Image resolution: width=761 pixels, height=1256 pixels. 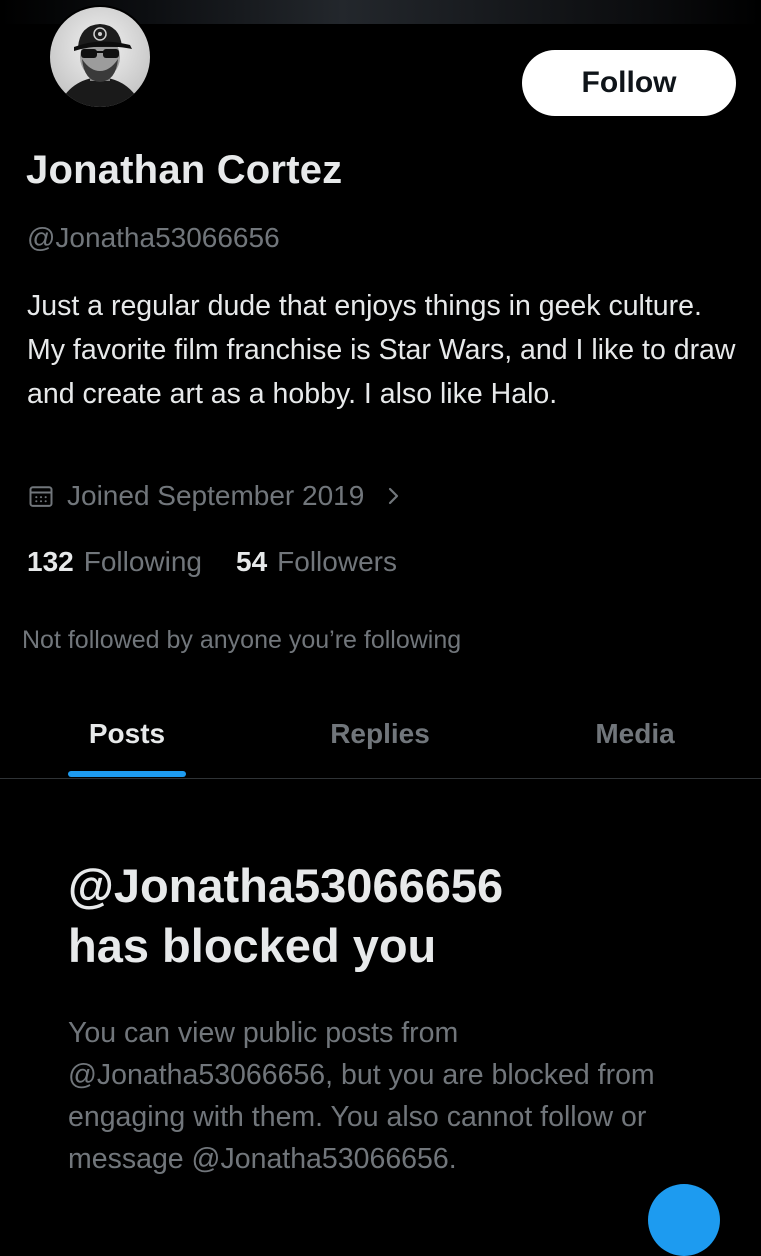 What do you see at coordinates (127, 734) in the screenshot?
I see `tab-posts: Posts` at bounding box center [127, 734].